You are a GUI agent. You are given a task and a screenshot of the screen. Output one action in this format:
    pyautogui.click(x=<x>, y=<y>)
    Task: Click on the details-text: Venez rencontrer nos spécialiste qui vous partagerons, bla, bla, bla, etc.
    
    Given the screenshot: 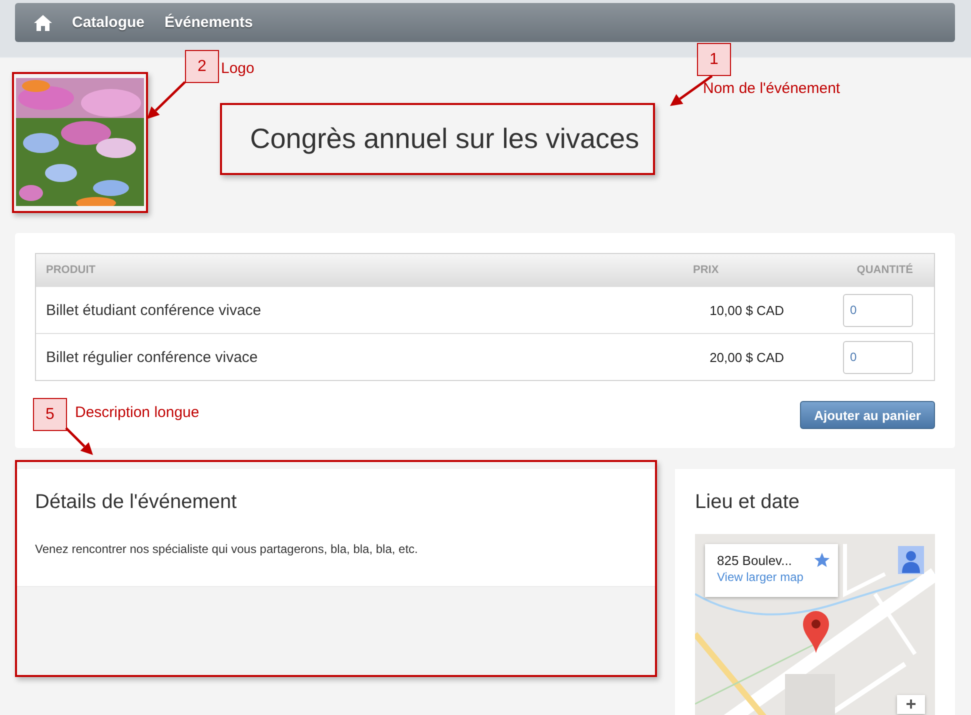 What is the action you would take?
    pyautogui.click(x=227, y=549)
    